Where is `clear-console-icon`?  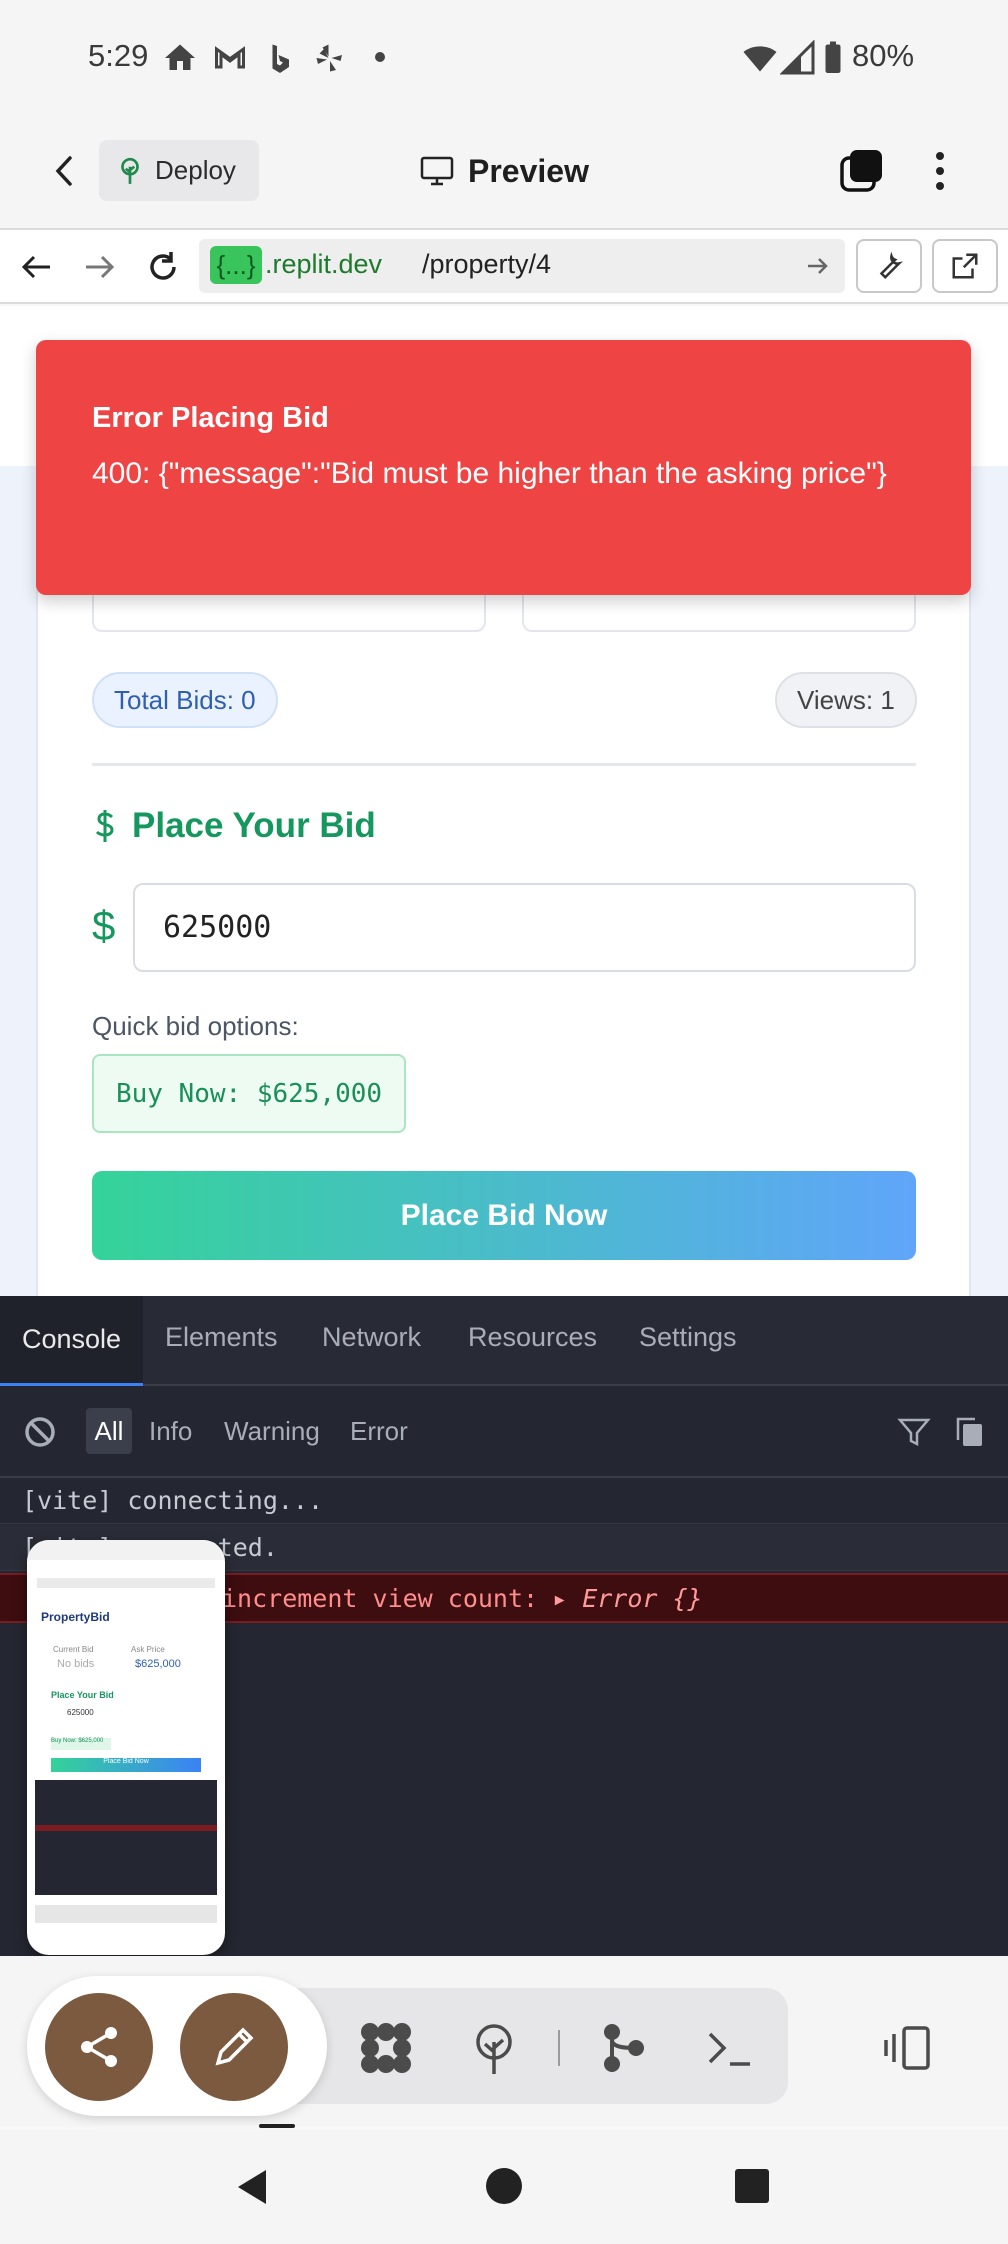 clear-console-icon is located at coordinates (40, 1432).